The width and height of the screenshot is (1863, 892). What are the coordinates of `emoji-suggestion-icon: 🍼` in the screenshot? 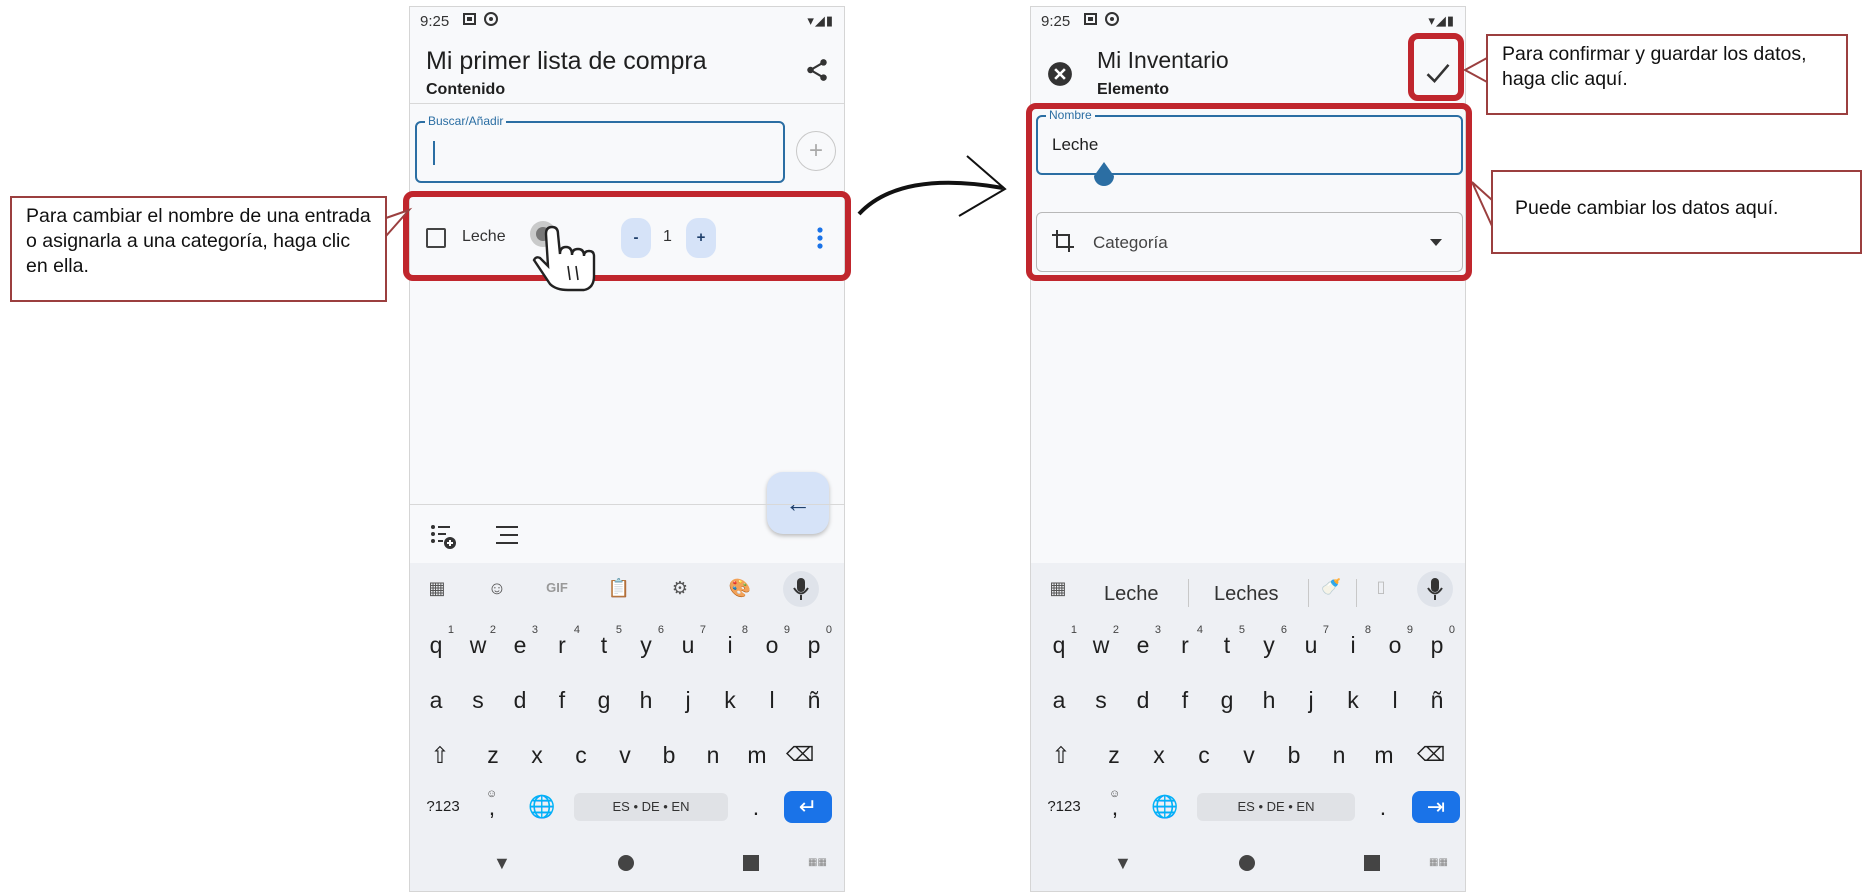 It's located at (1331, 588).